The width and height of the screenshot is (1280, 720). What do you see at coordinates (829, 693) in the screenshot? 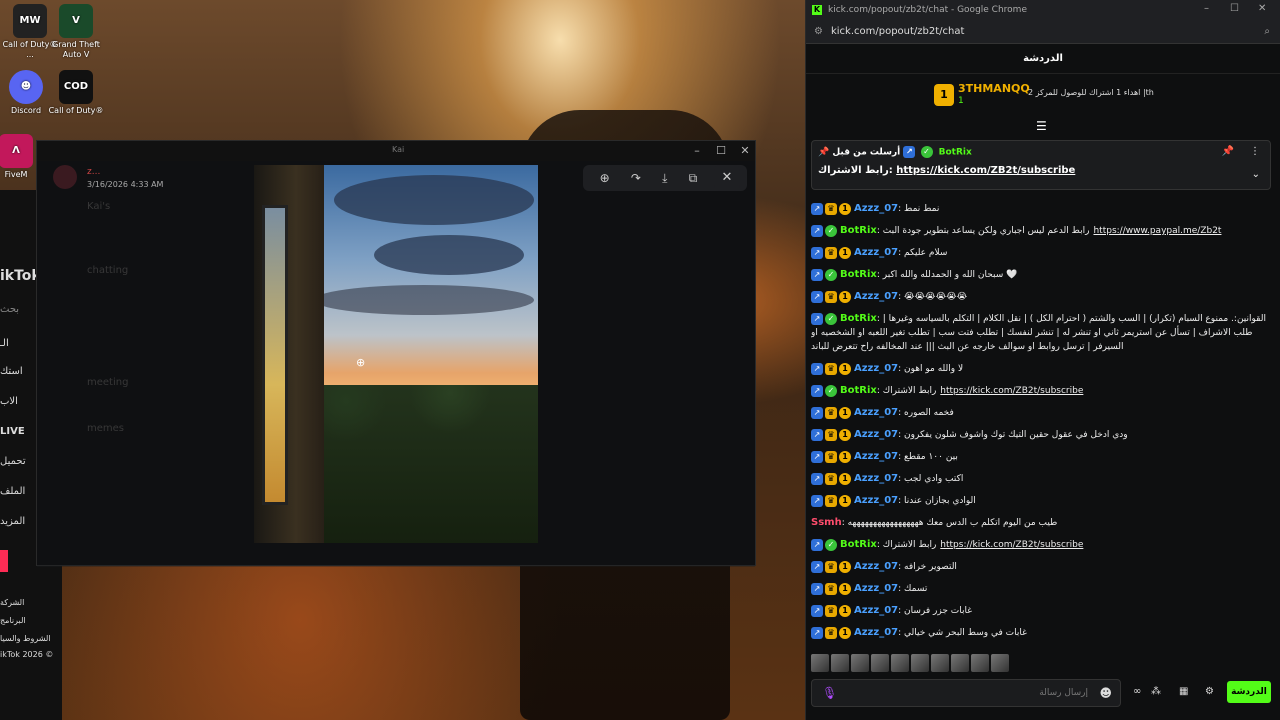
I see `mic-icon: 🎙` at bounding box center [829, 693].